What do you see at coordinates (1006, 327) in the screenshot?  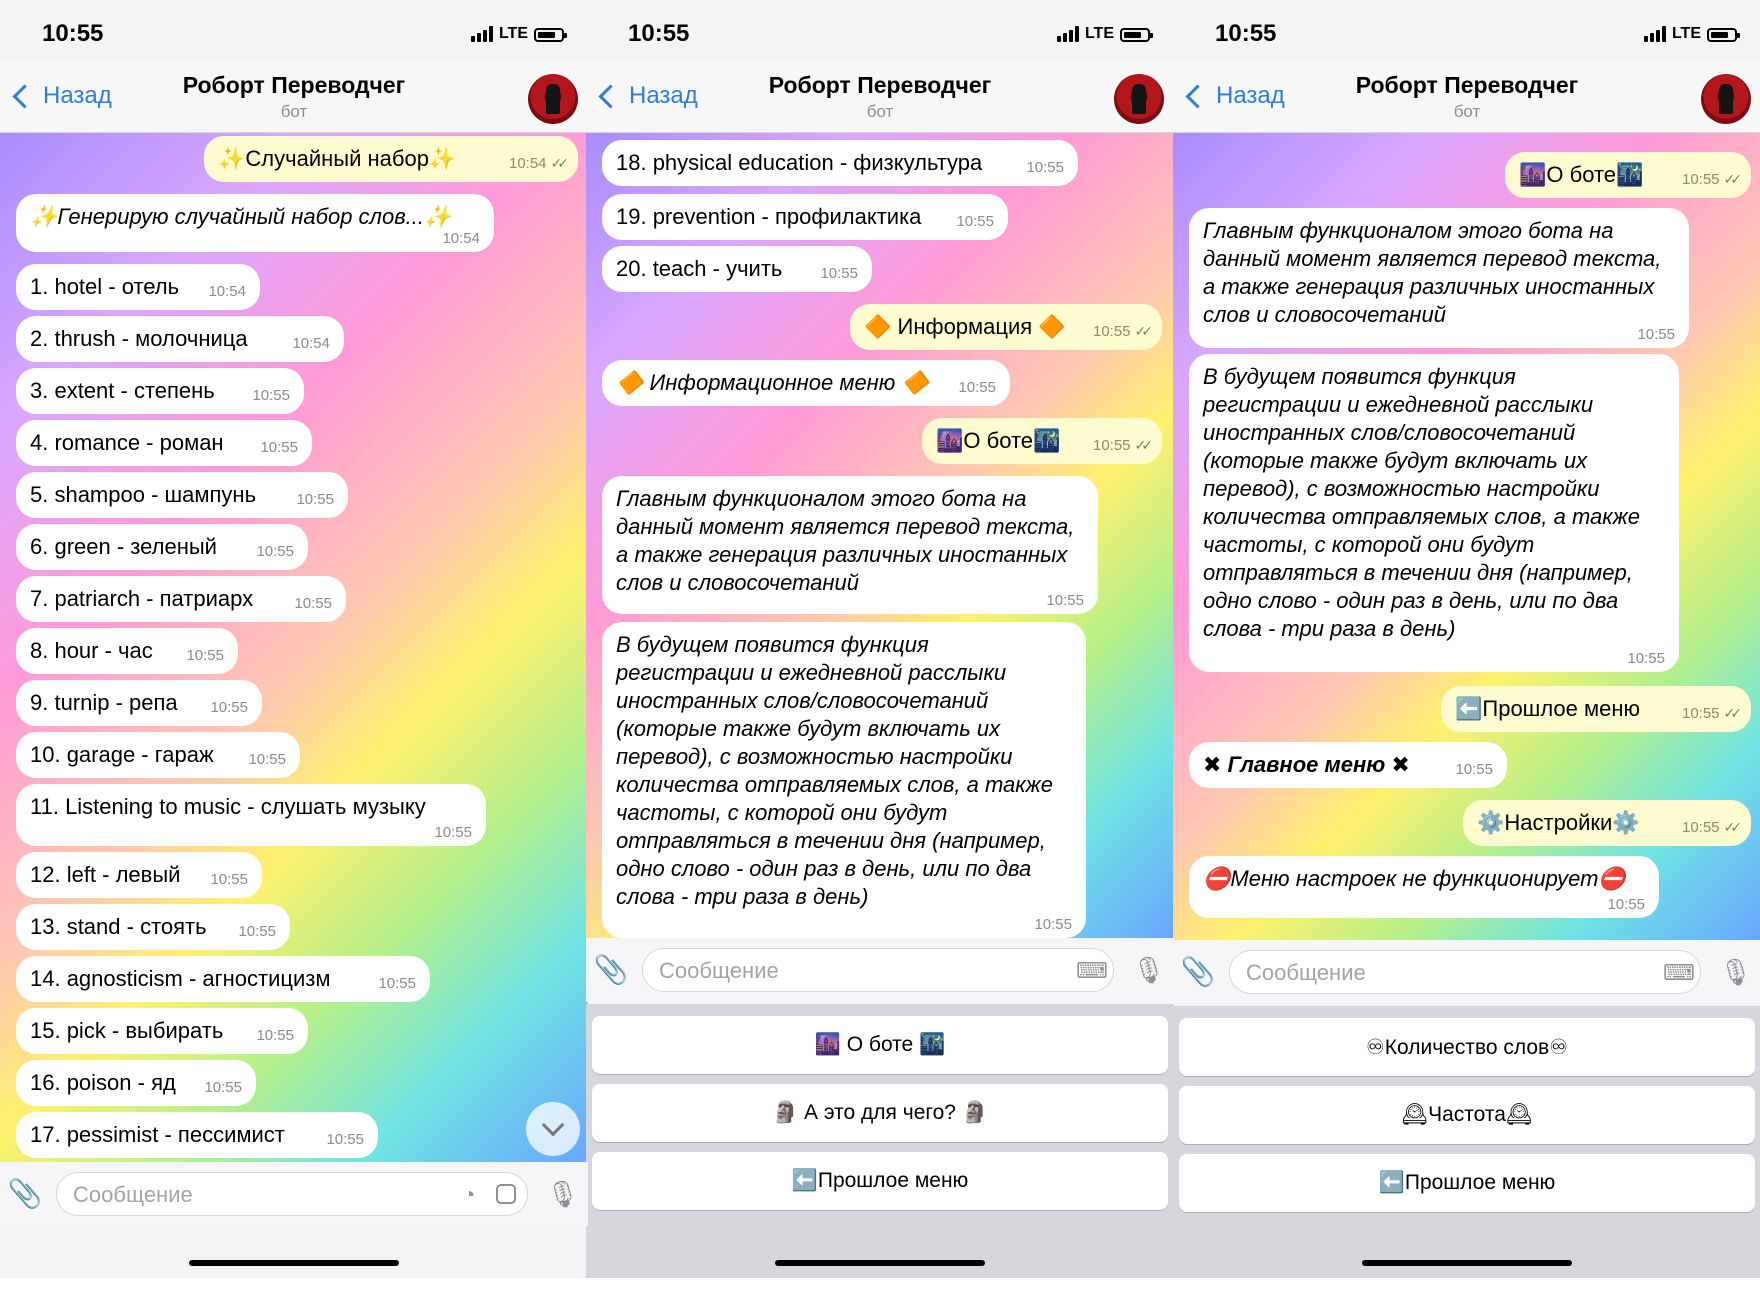 I see `message-bubble: 🔶 Информация 🔶 10:55 ✓✓` at bounding box center [1006, 327].